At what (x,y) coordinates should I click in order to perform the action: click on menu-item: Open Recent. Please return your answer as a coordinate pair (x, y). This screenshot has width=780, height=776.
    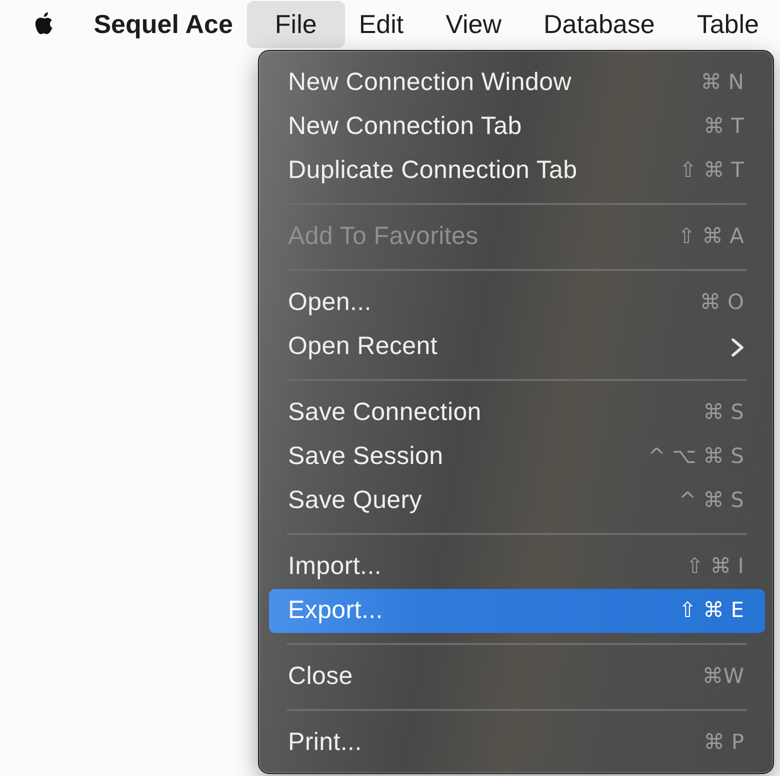
    Looking at the image, I should click on (517, 347).